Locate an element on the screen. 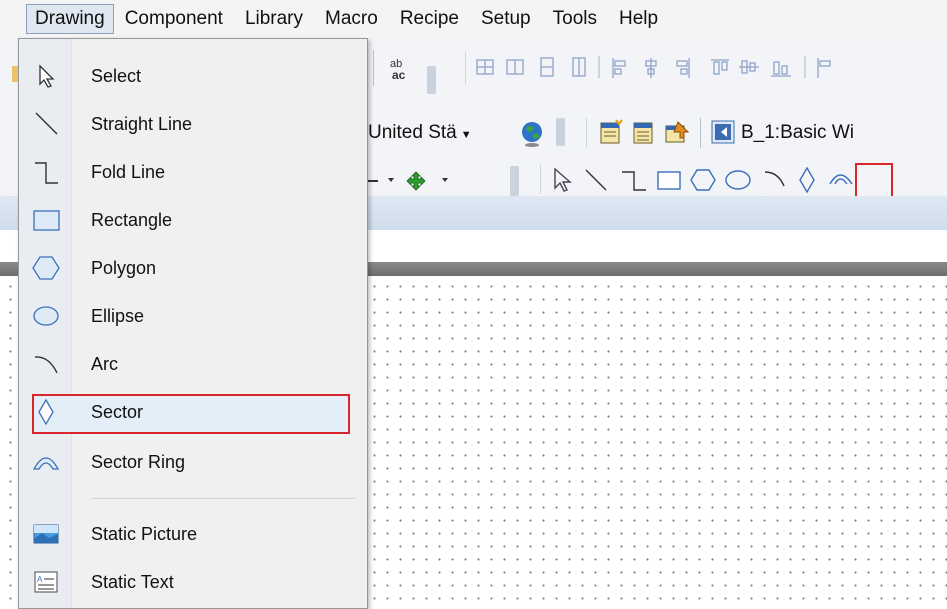 The width and height of the screenshot is (947, 609). text-icon: A is located at coordinates (46, 582).